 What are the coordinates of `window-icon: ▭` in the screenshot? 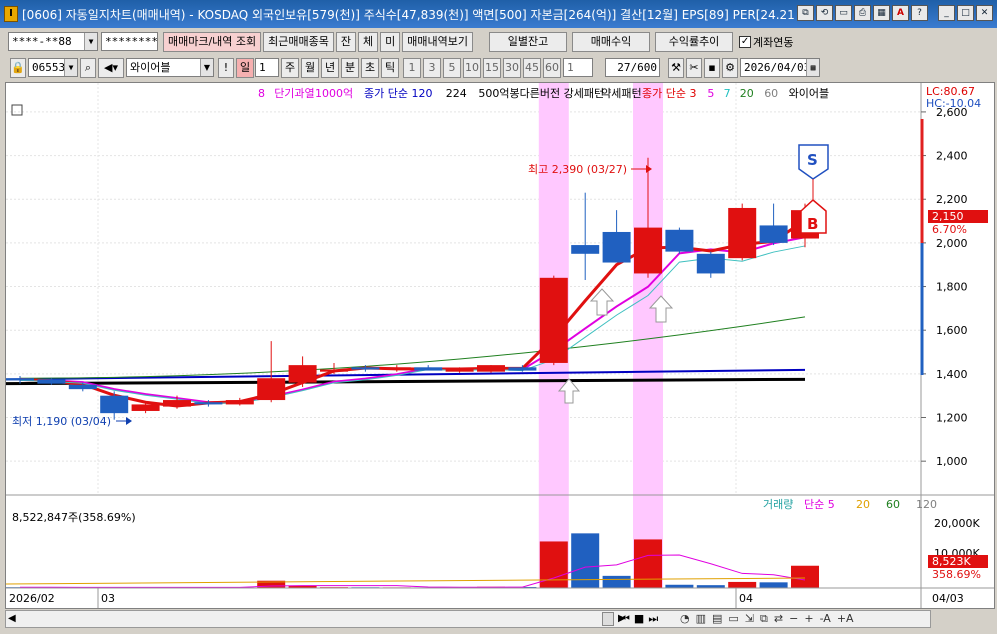 It's located at (733, 619).